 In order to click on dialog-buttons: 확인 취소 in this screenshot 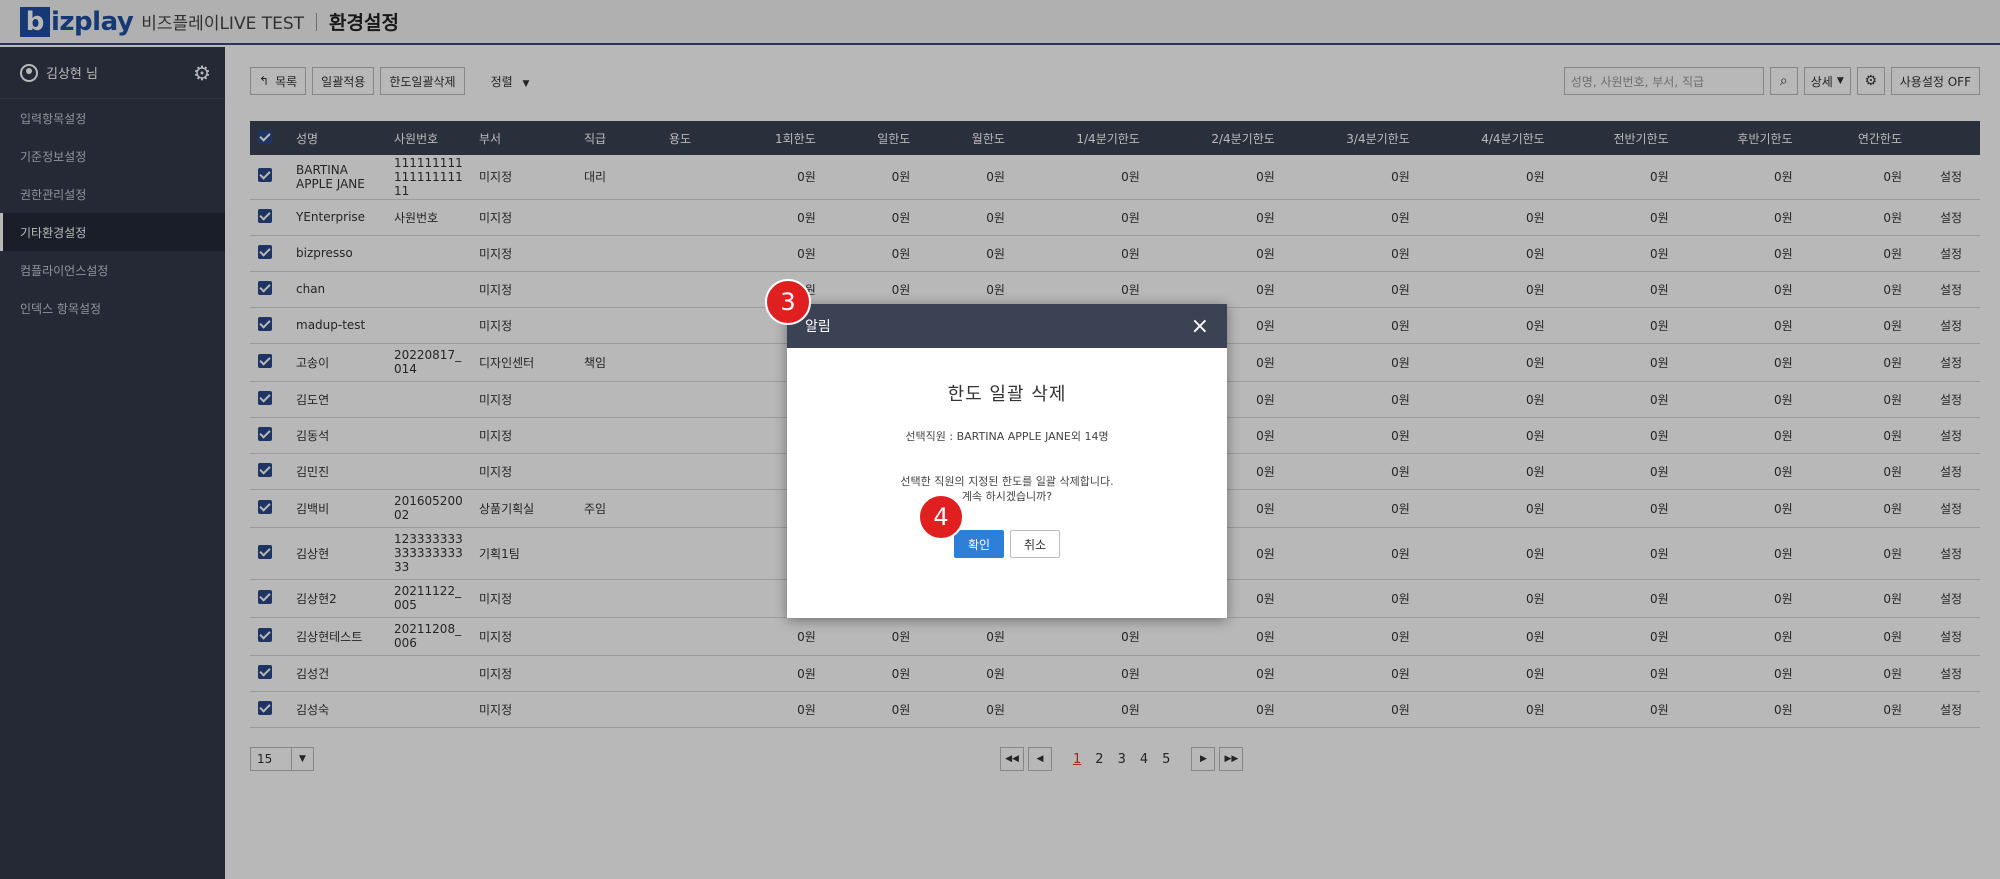, I will do `click(1007, 544)`.